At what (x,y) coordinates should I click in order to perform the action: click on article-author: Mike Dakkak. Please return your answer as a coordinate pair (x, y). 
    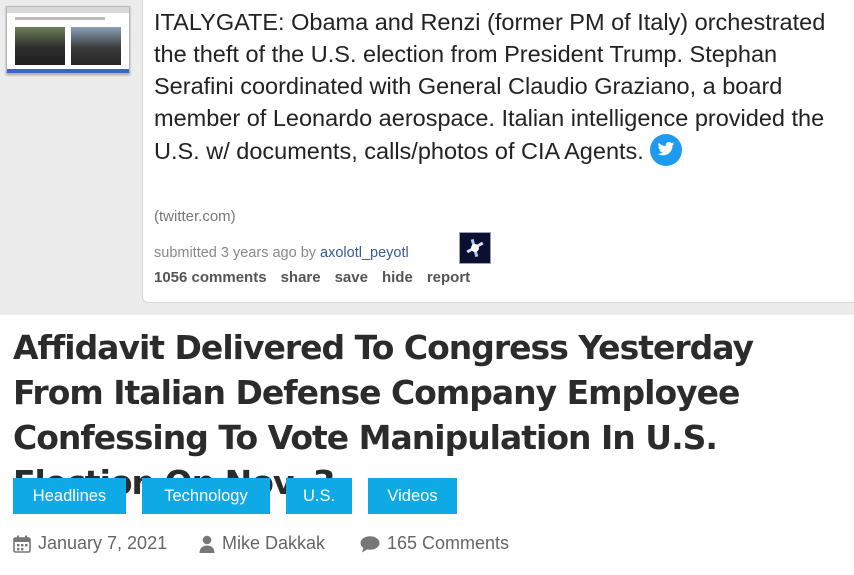
    Looking at the image, I should click on (262, 543).